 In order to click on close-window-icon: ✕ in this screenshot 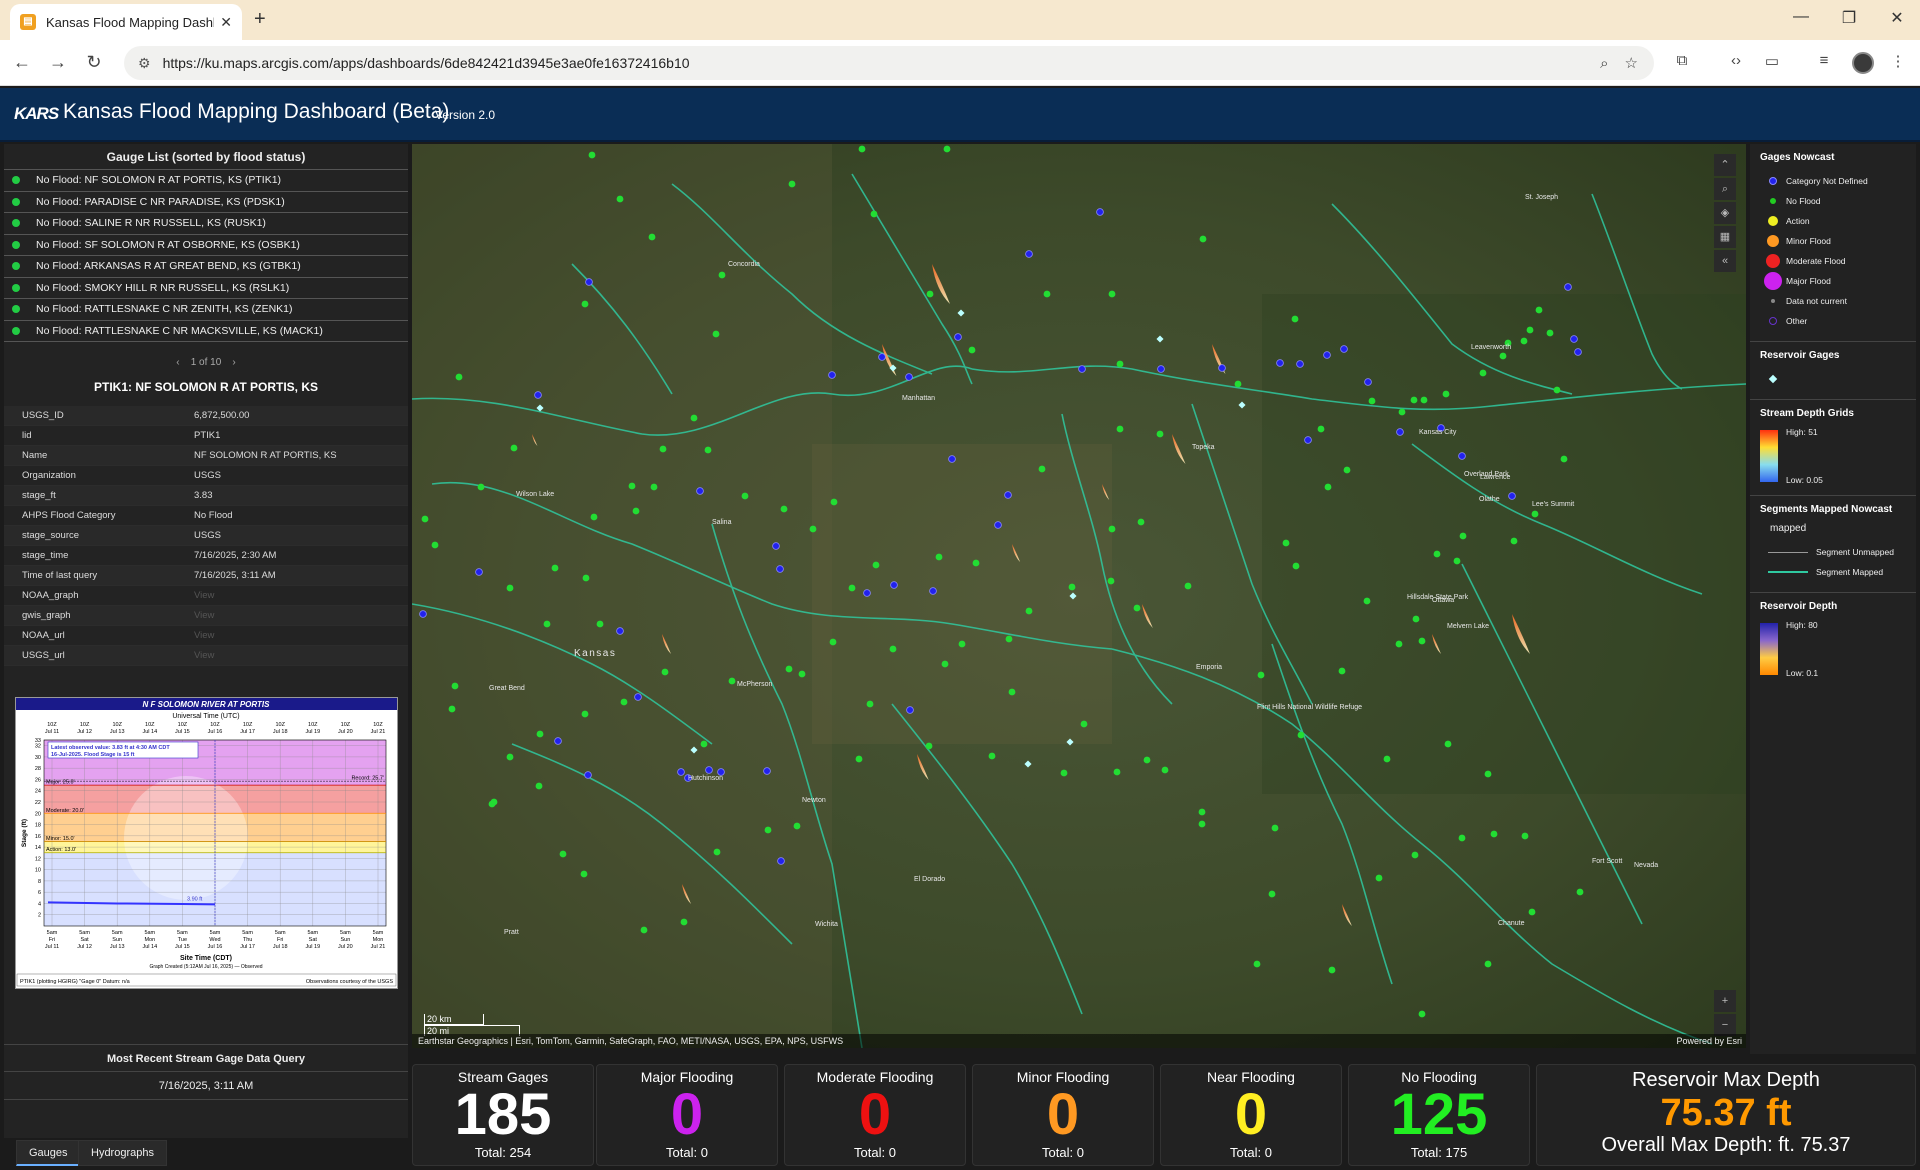, I will do `click(1897, 18)`.